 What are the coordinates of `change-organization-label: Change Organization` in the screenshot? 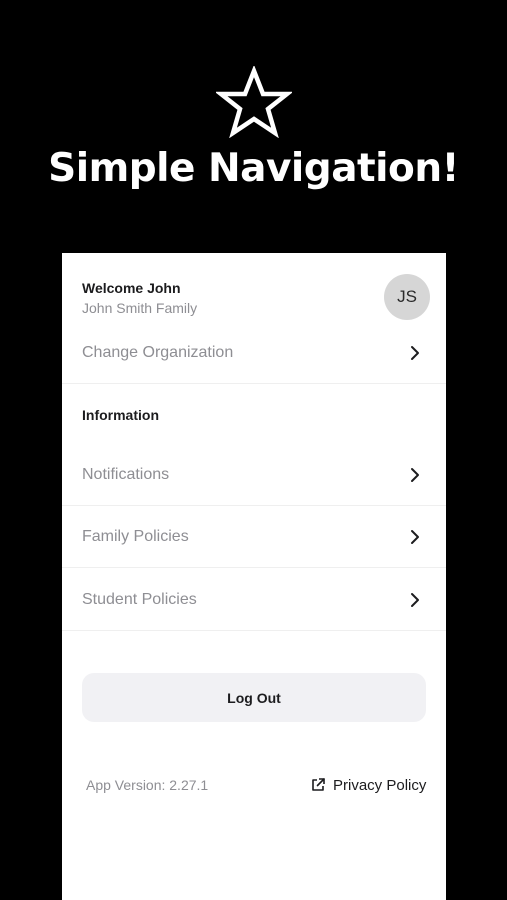 It's located at (158, 352).